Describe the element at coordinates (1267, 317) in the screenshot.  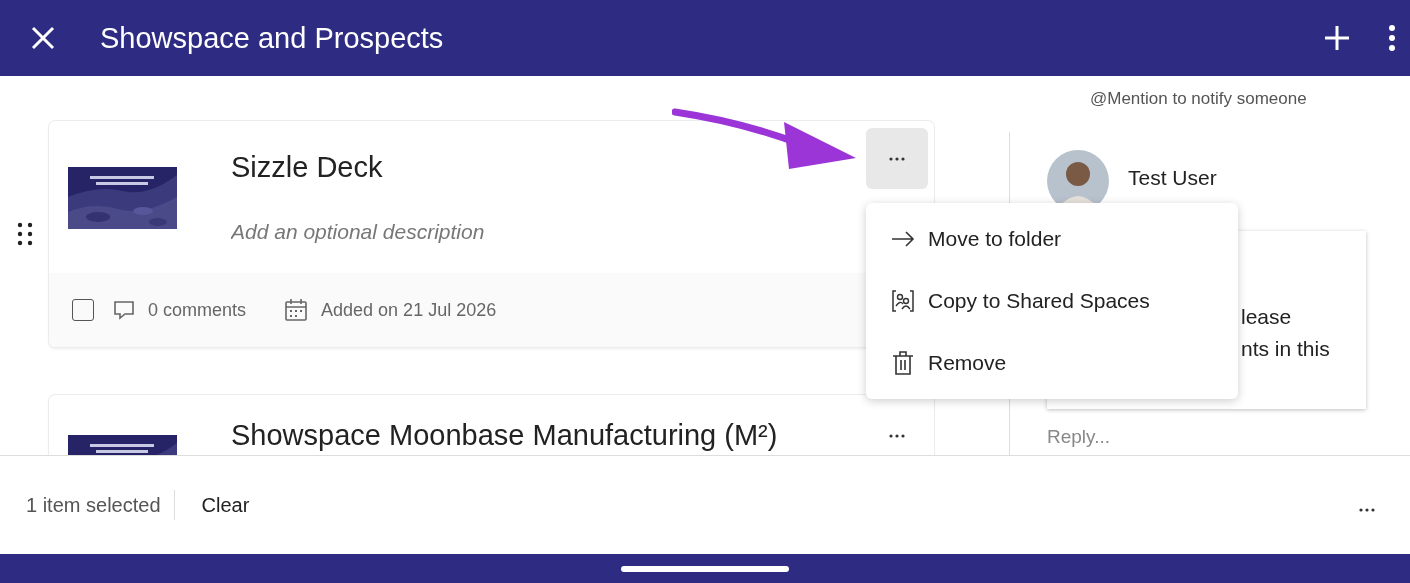
I see `comment-text: lease` at that location.